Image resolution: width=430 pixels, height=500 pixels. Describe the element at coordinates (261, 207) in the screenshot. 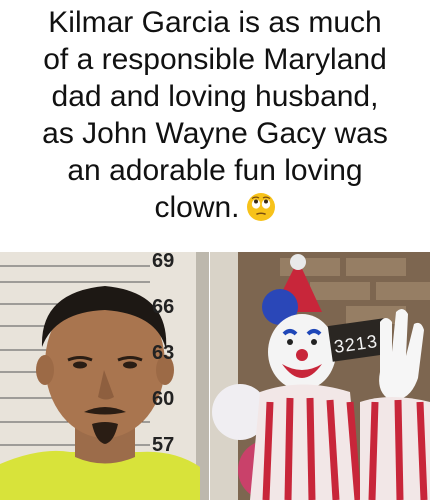

I see `face-with-rolling-eyes-icon` at that location.